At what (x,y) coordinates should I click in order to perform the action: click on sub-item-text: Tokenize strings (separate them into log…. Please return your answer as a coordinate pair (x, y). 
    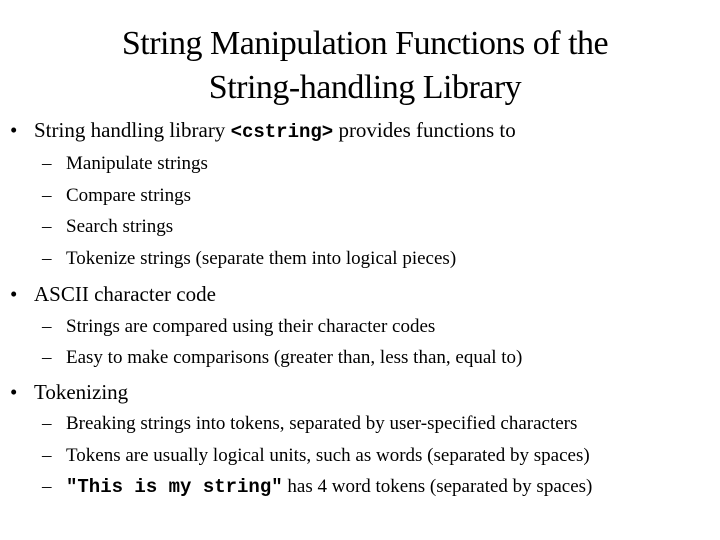
    Looking at the image, I should click on (261, 258).